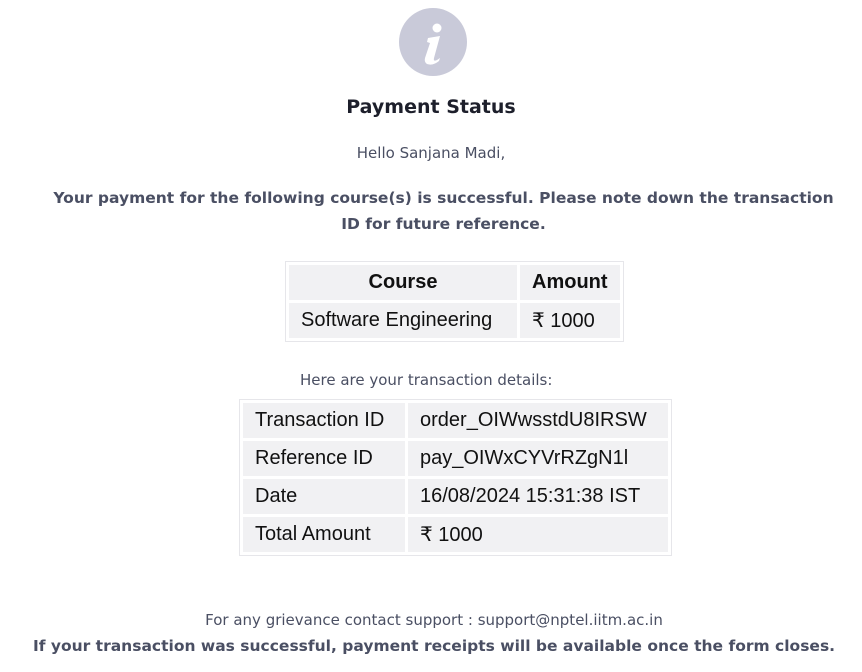 The height and width of the screenshot is (672, 862). I want to click on reference-id-value: pay_OIWxCYVrRZgN1l, so click(538, 458).